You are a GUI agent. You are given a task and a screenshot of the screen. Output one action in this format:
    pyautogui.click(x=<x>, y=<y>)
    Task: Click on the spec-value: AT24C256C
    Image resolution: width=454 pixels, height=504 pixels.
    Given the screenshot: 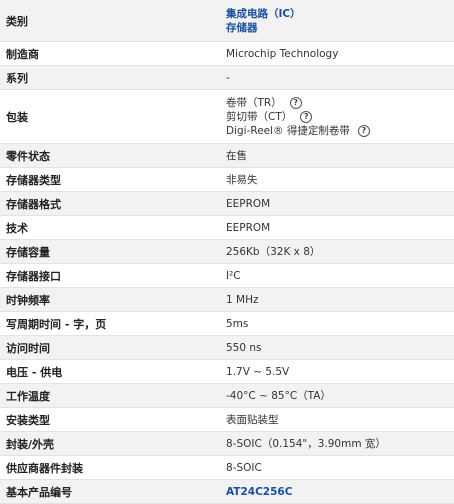 What is the action you would take?
    pyautogui.click(x=337, y=491)
    